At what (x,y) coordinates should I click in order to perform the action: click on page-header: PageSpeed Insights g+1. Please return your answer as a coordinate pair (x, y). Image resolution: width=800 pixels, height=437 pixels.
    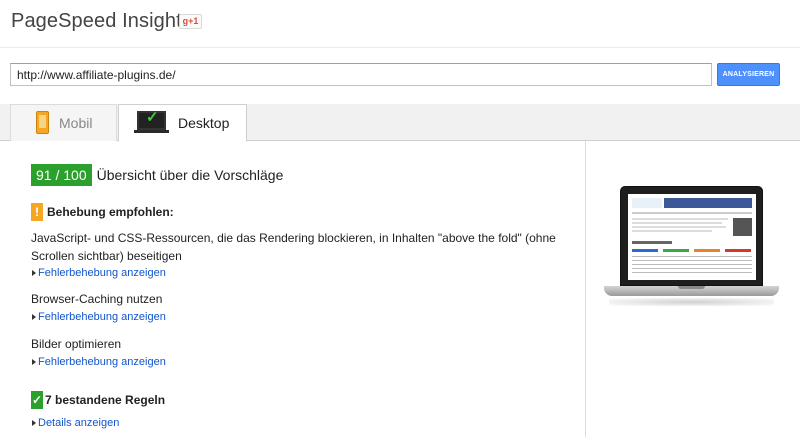
    Looking at the image, I should click on (400, 24).